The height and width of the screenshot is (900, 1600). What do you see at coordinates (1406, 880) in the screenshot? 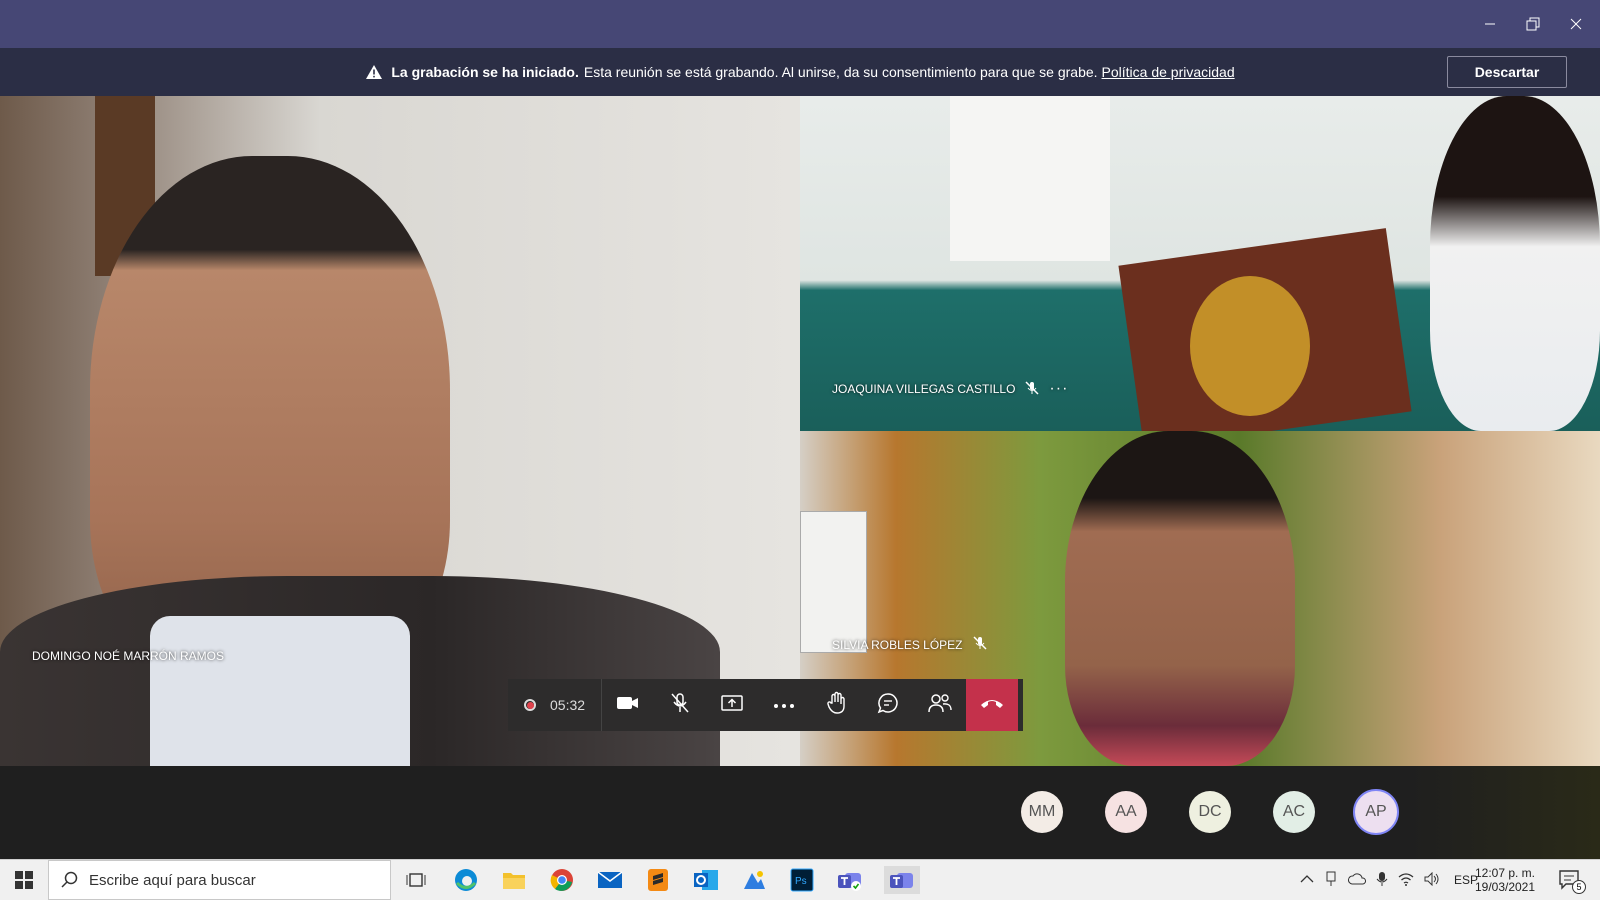
I see `wifi-icon` at bounding box center [1406, 880].